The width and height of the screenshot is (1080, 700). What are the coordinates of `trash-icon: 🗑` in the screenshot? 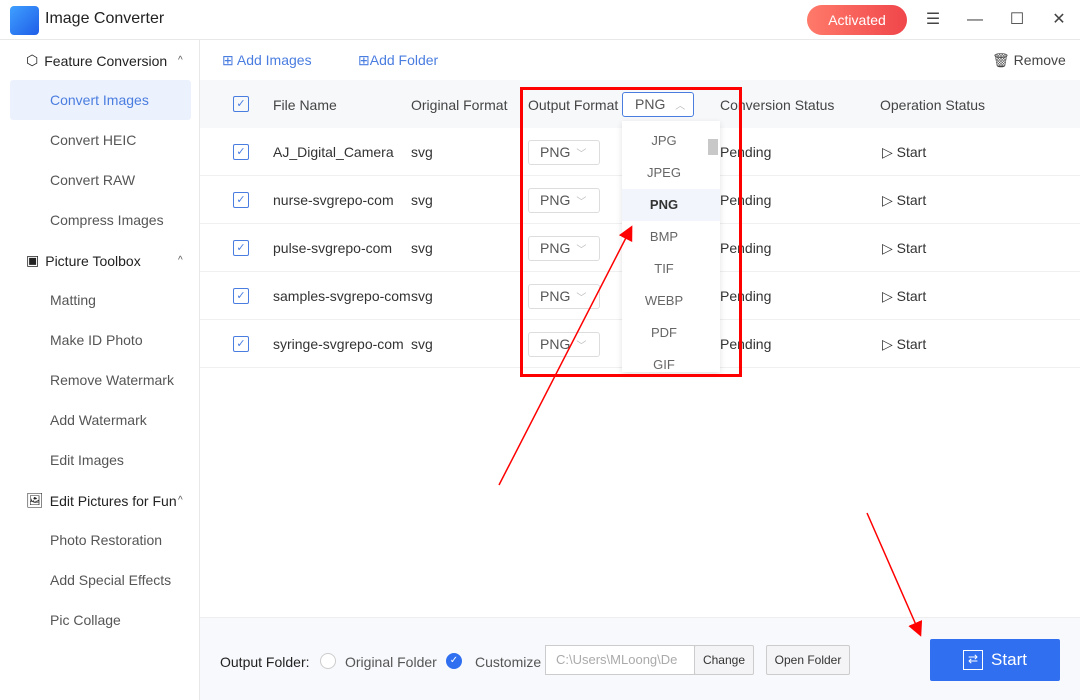 It's located at (1001, 60).